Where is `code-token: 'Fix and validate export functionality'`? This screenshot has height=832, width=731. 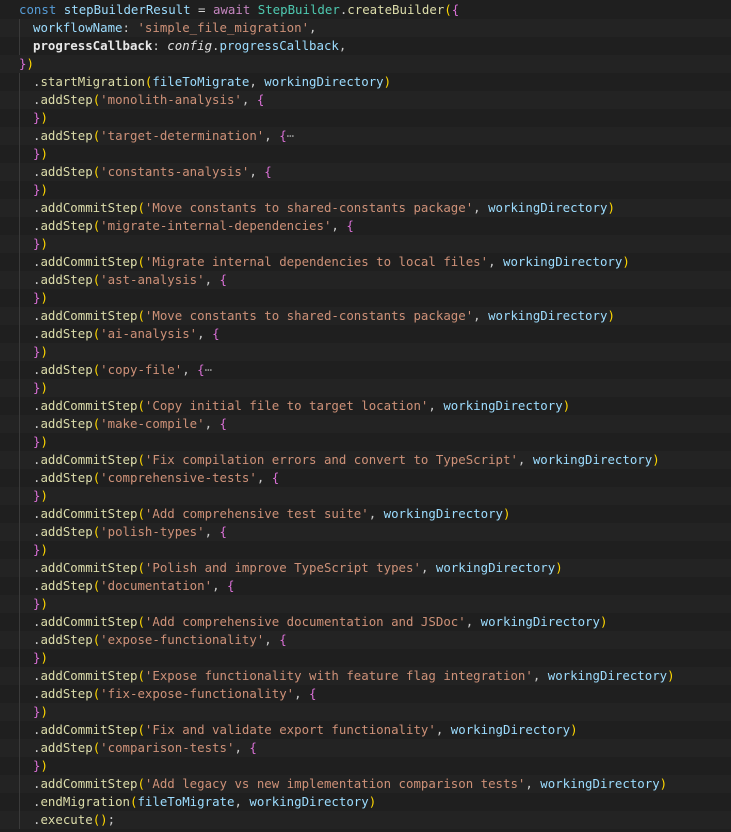 code-token: 'Fix and validate export functionality' is located at coordinates (290, 729).